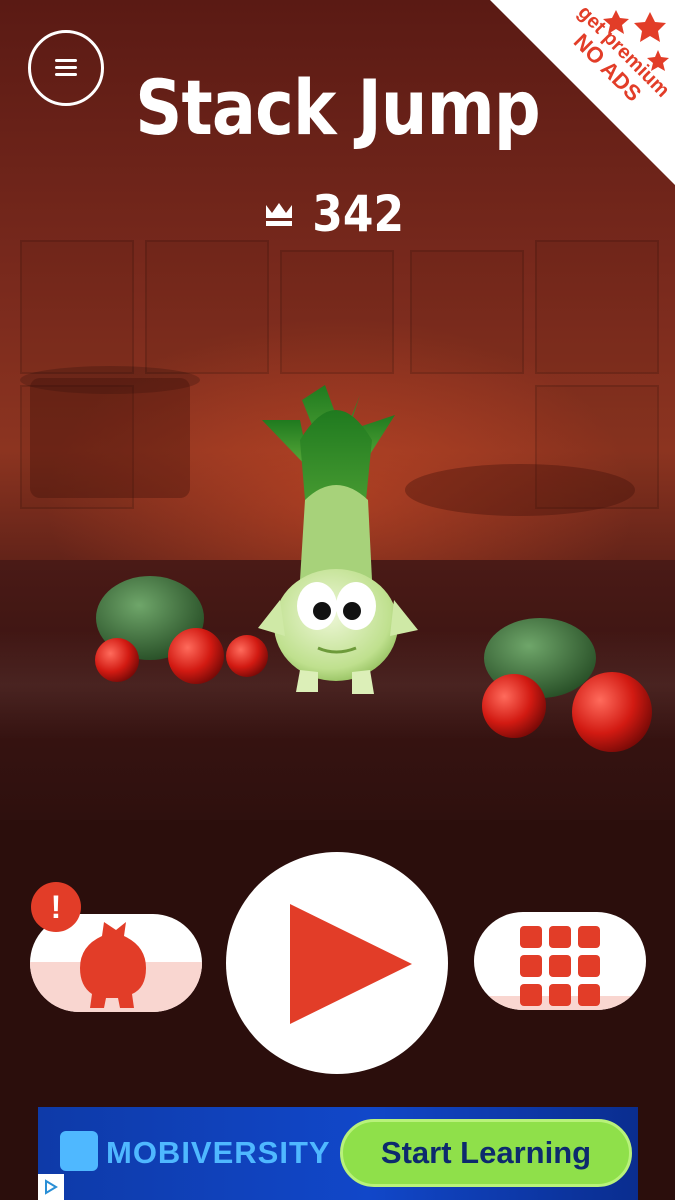 This screenshot has width=675, height=1200. I want to click on premium-ribbon: get premium NO ADS, so click(582, 92).